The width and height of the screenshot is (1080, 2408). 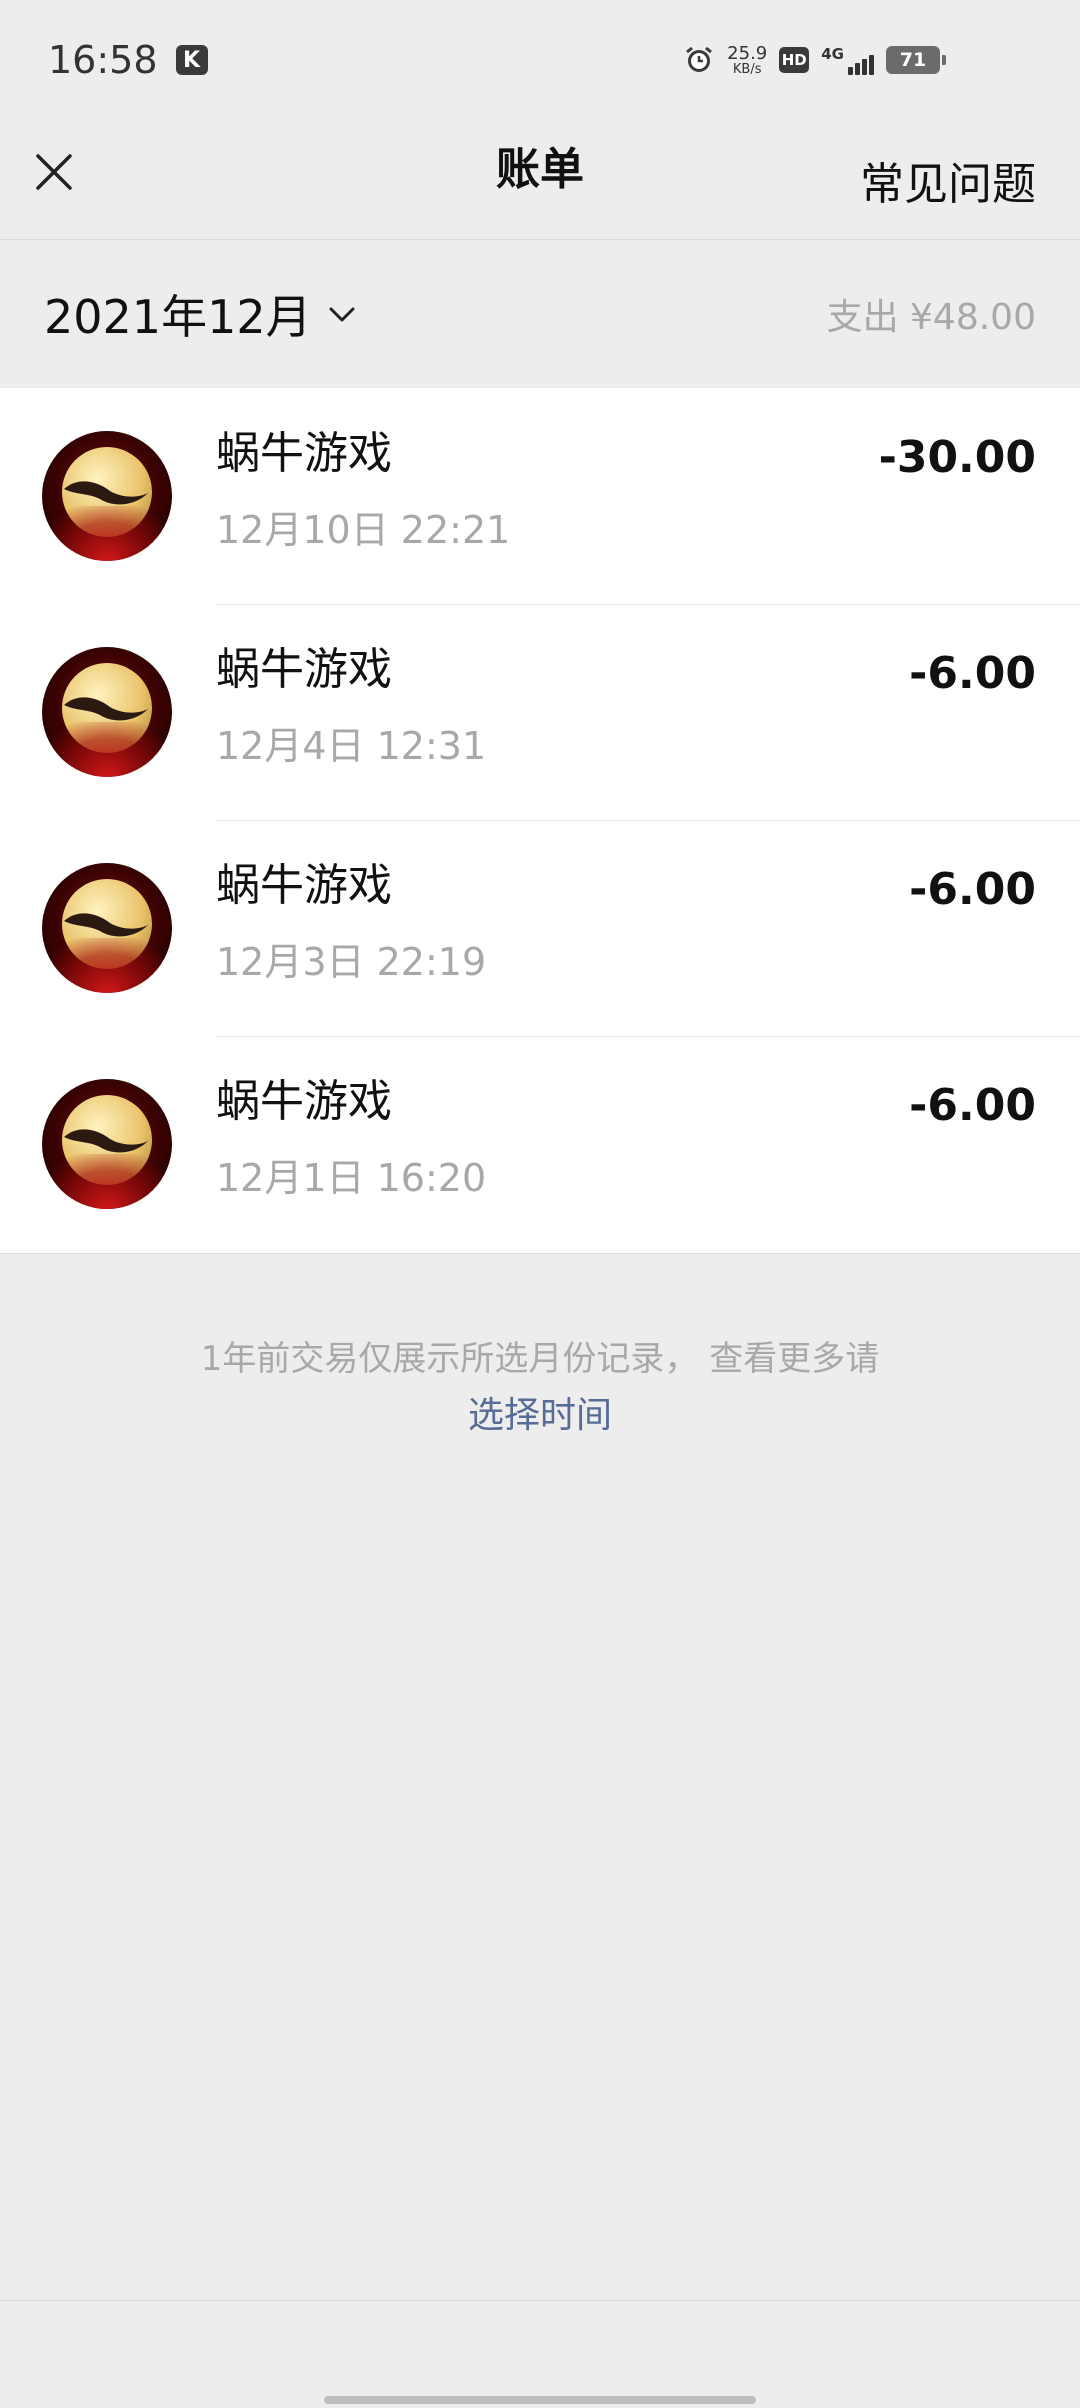 I want to click on bill-text: 蜗牛游戏 12月1日 16:20, so click(x=351, y=1139).